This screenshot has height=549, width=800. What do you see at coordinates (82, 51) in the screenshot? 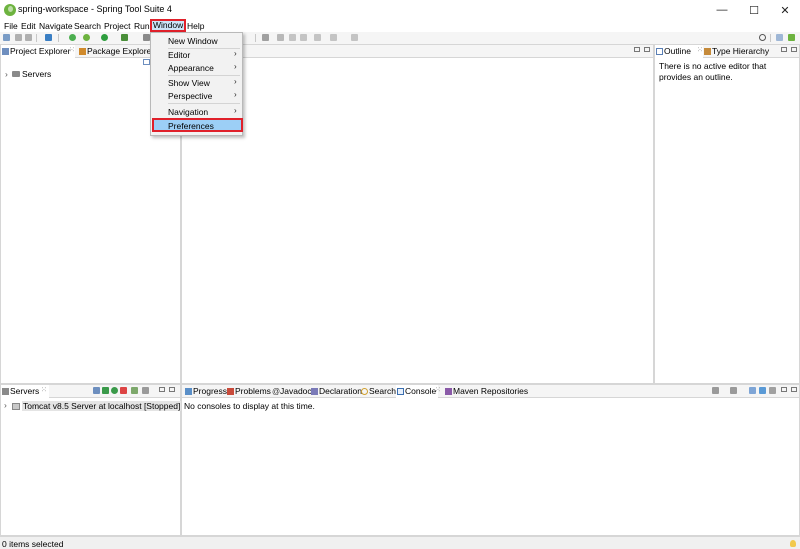
I see `package-explorer-icon` at bounding box center [82, 51].